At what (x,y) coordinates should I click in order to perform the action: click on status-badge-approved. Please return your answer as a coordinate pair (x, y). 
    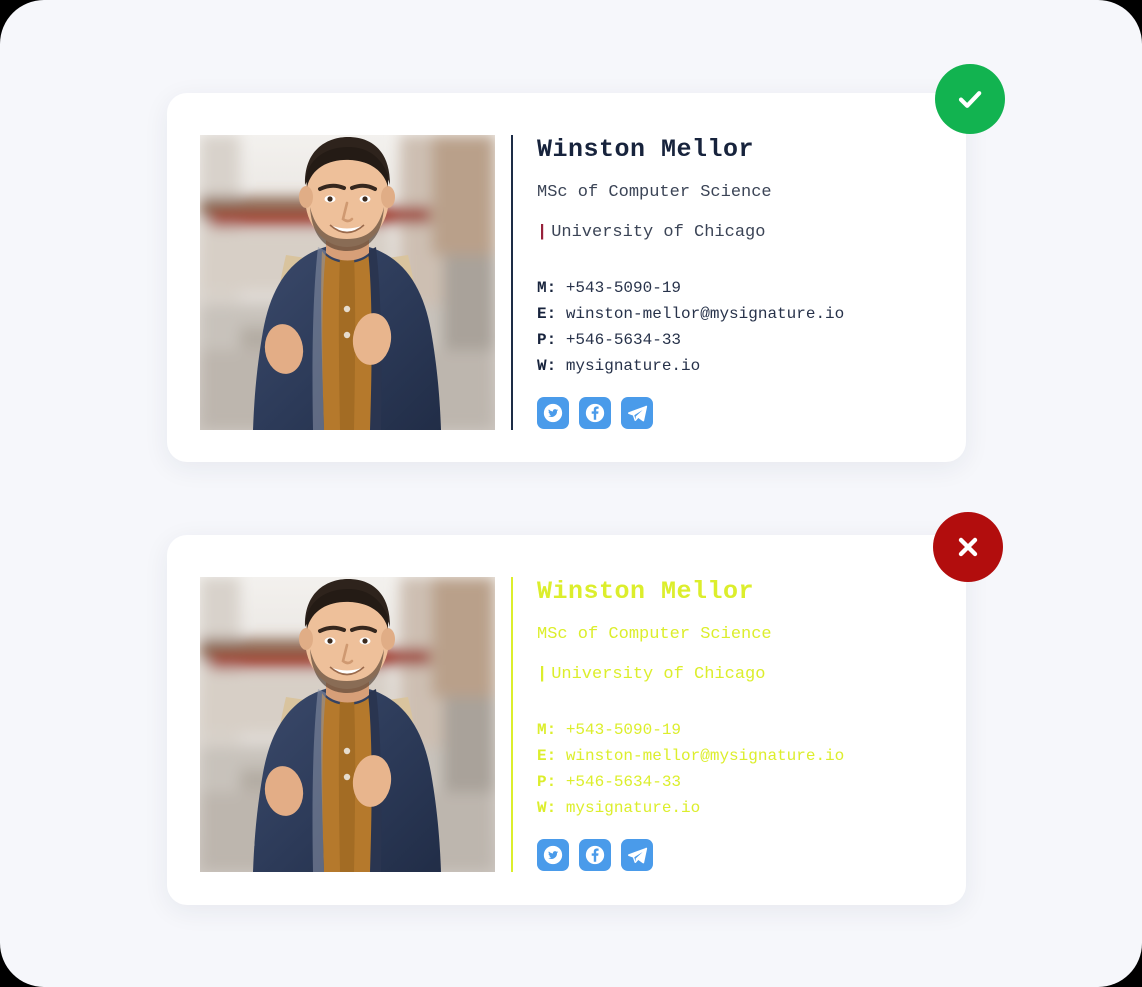
    Looking at the image, I should click on (970, 99).